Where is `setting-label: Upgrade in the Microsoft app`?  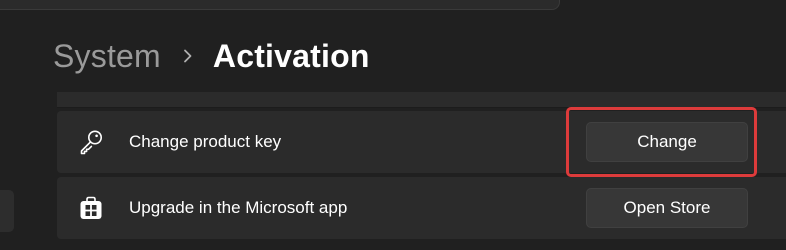 setting-label: Upgrade in the Microsoft app is located at coordinates (238, 207).